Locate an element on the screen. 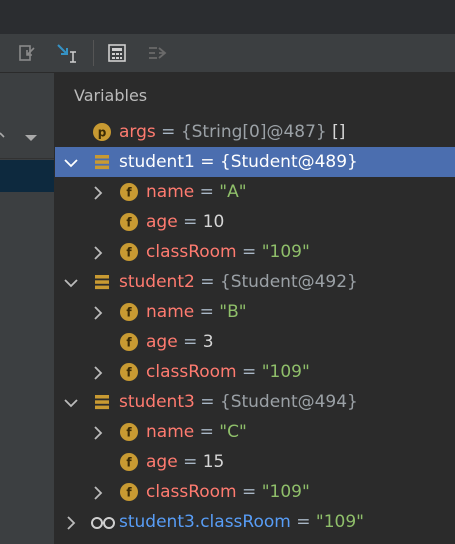 The image size is (455, 544). evaluate-expression-icon is located at coordinates (117, 53).